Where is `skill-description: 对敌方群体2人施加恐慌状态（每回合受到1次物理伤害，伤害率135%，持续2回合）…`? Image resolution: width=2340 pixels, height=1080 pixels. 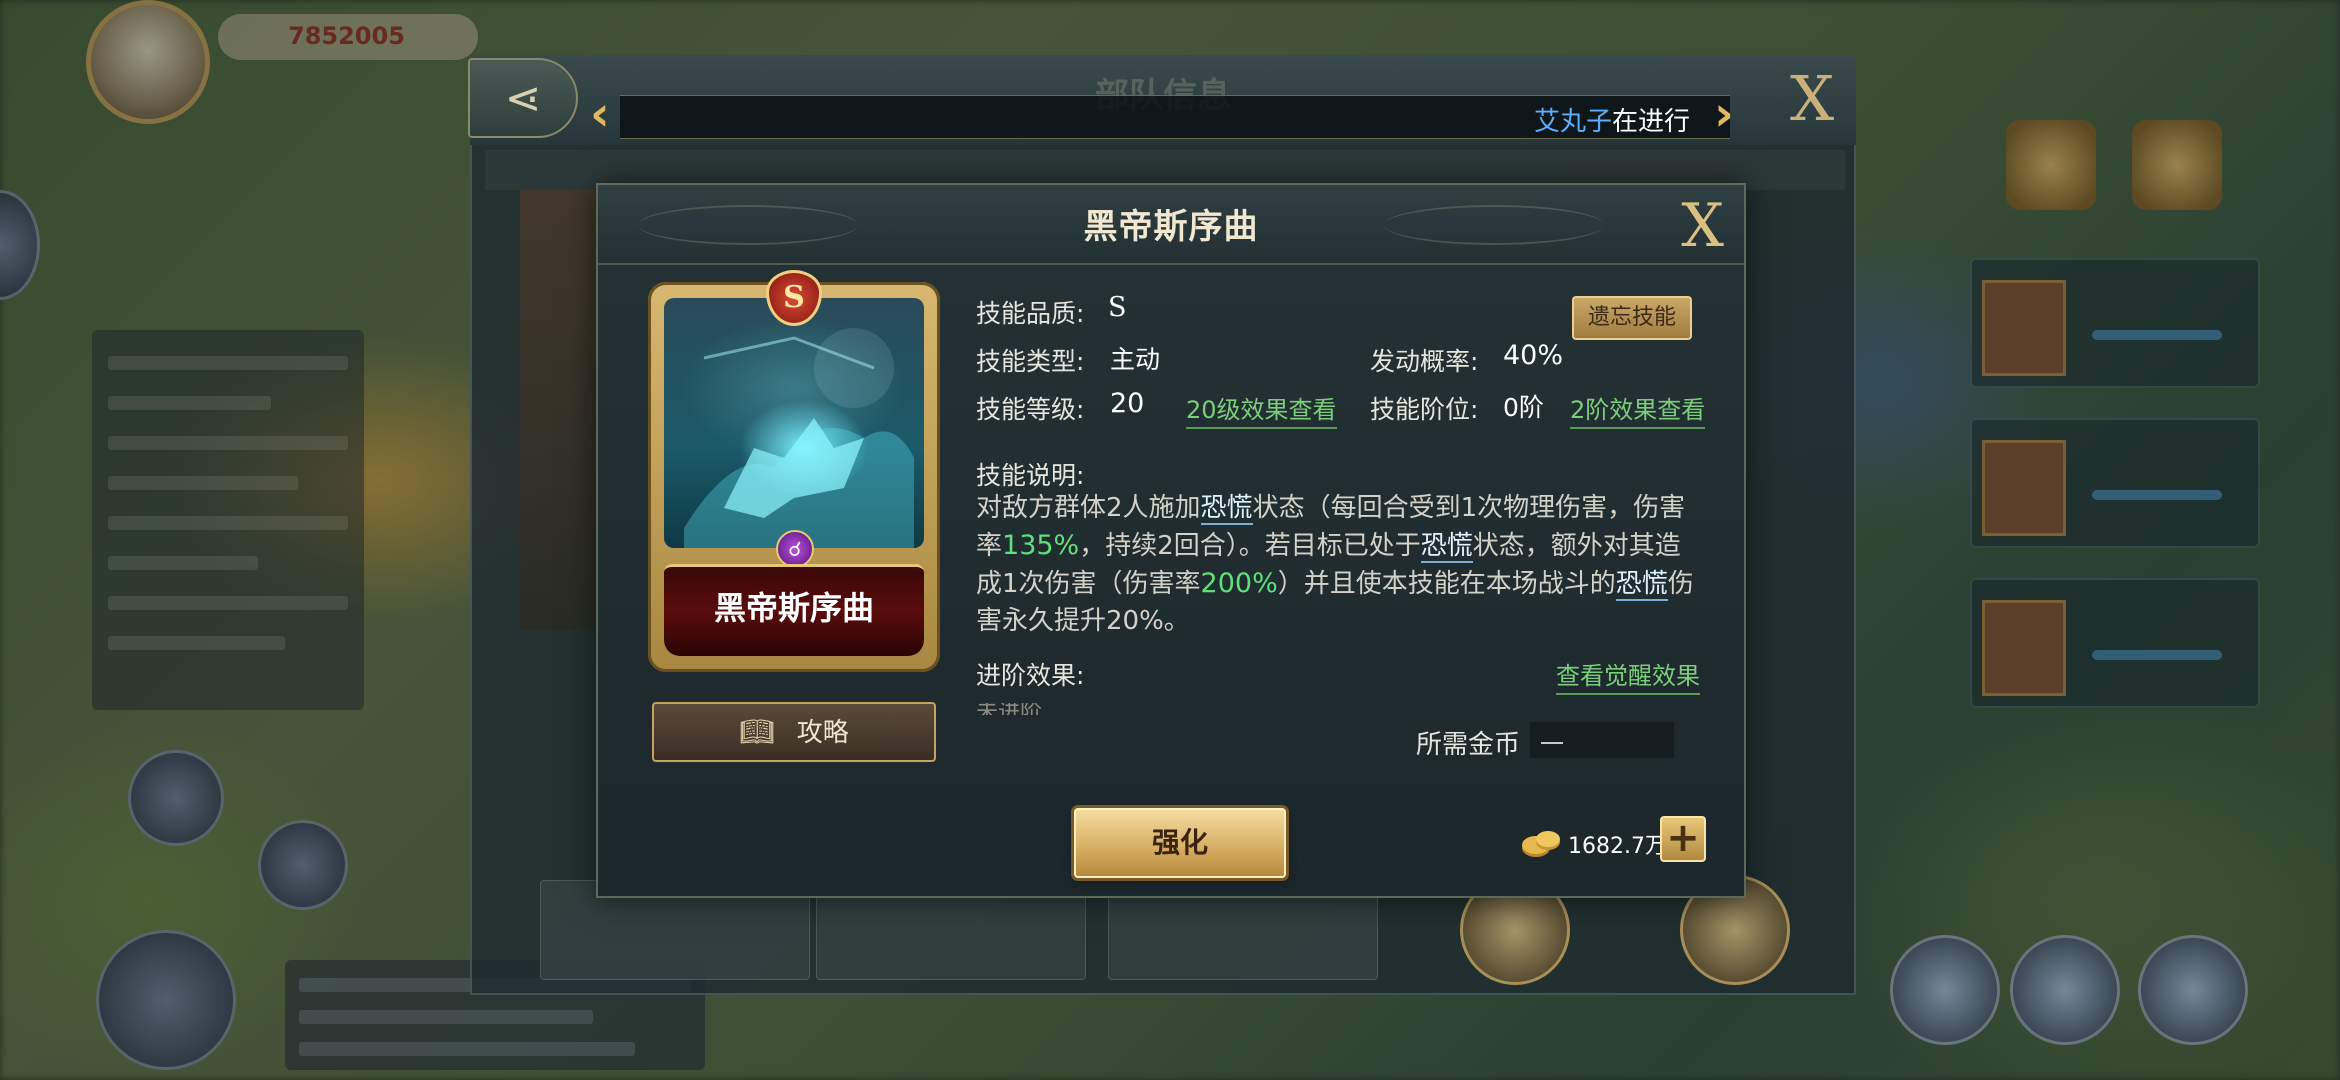
skill-description: 对敌方群体2人施加恐慌状态（每回合受到1次物理伤害，伤害率135%，持续2回合）… is located at coordinates (1335, 564).